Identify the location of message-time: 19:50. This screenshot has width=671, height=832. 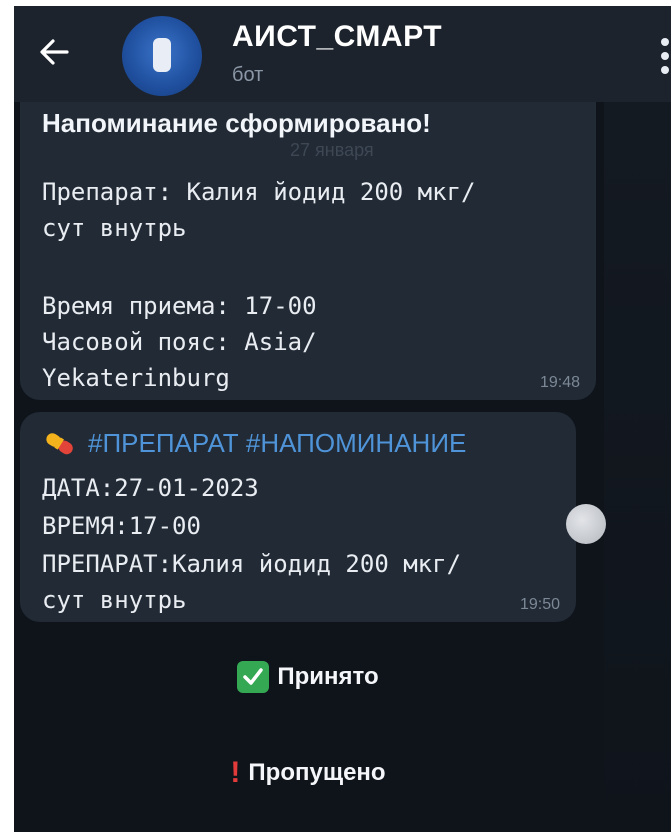
(539, 604).